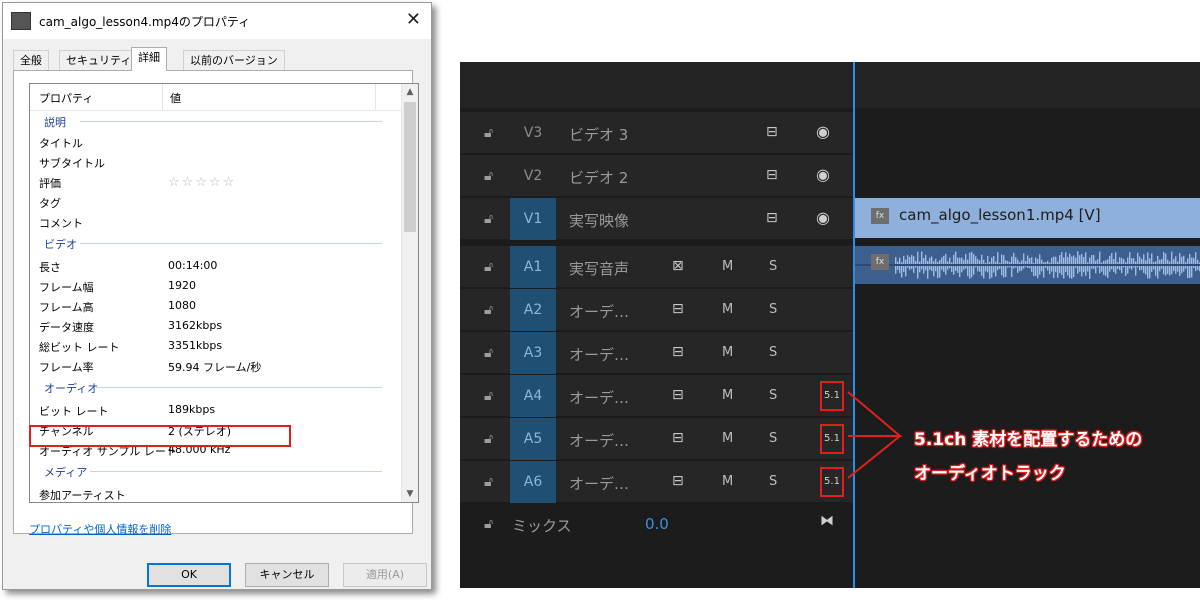  Describe the element at coordinates (287, 575) in the screenshot. I see `cancel-button: キャンセル` at that location.